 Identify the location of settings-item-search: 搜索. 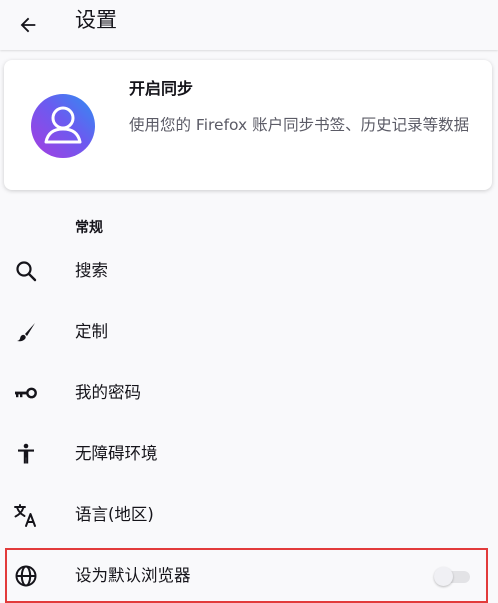
(249, 270).